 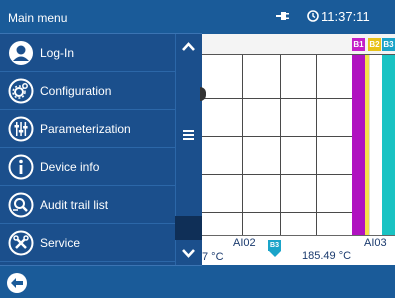 I want to click on trend-b3, so click(x=388, y=145).